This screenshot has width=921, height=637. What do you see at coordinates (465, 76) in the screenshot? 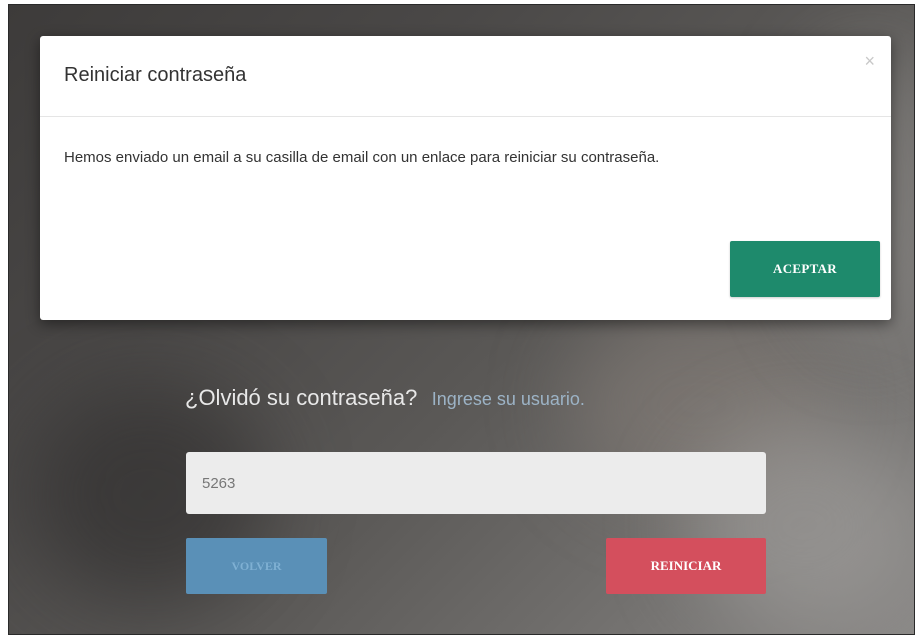
I see `modal-header: Reiniciar contraseña ×` at bounding box center [465, 76].